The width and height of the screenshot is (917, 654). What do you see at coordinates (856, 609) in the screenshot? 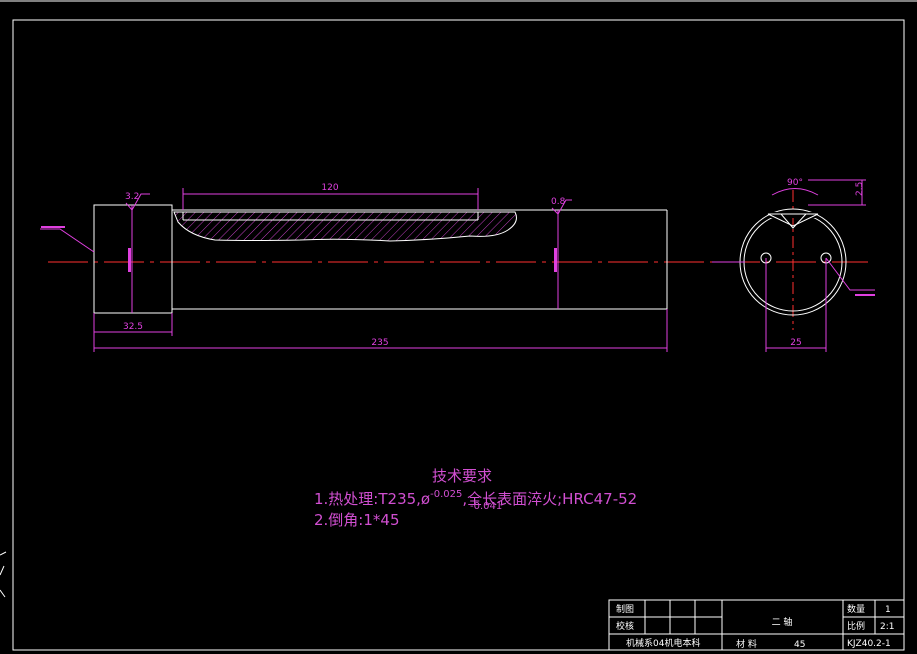
I see `tb-qty-label: 数量` at bounding box center [856, 609].